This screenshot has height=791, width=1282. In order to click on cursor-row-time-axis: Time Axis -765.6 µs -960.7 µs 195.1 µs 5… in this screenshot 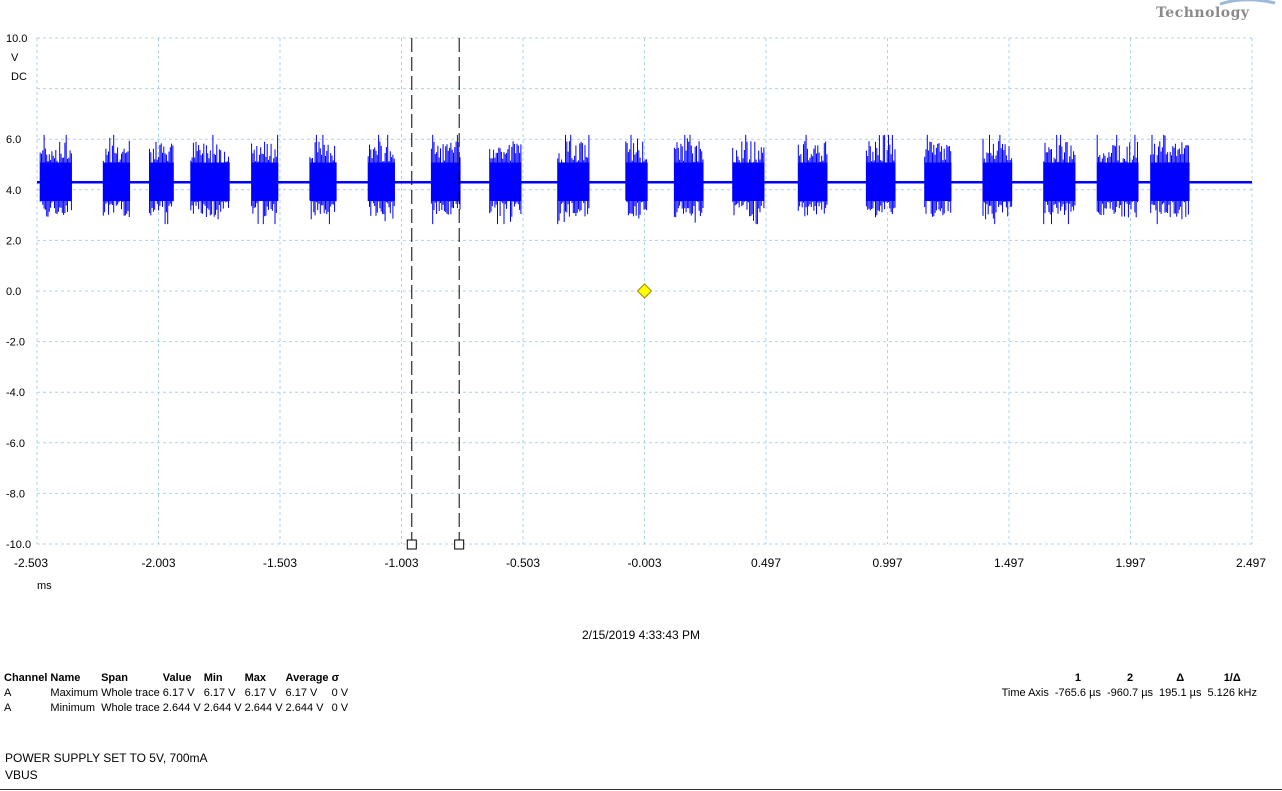, I will do `click(1129, 693)`.